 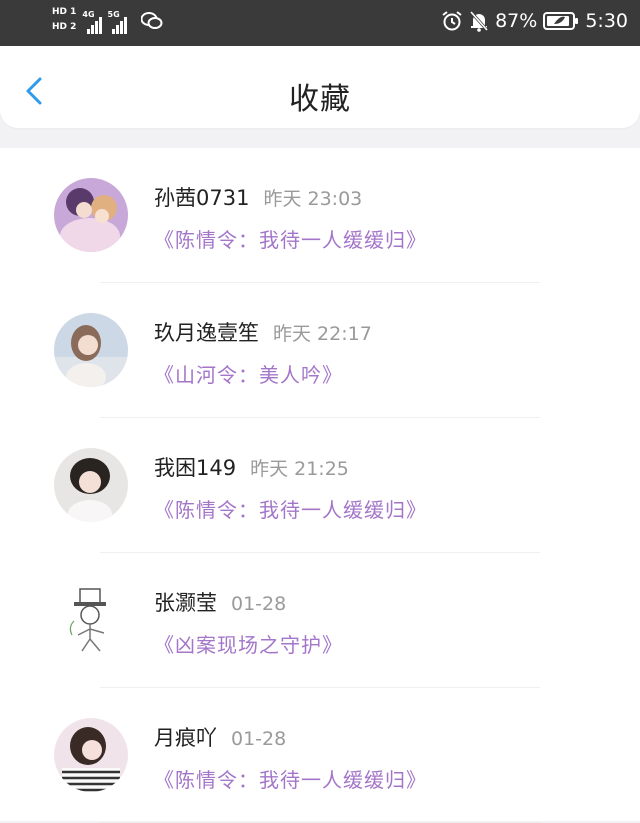 What do you see at coordinates (606, 21) in the screenshot?
I see `clock: 5:30` at bounding box center [606, 21].